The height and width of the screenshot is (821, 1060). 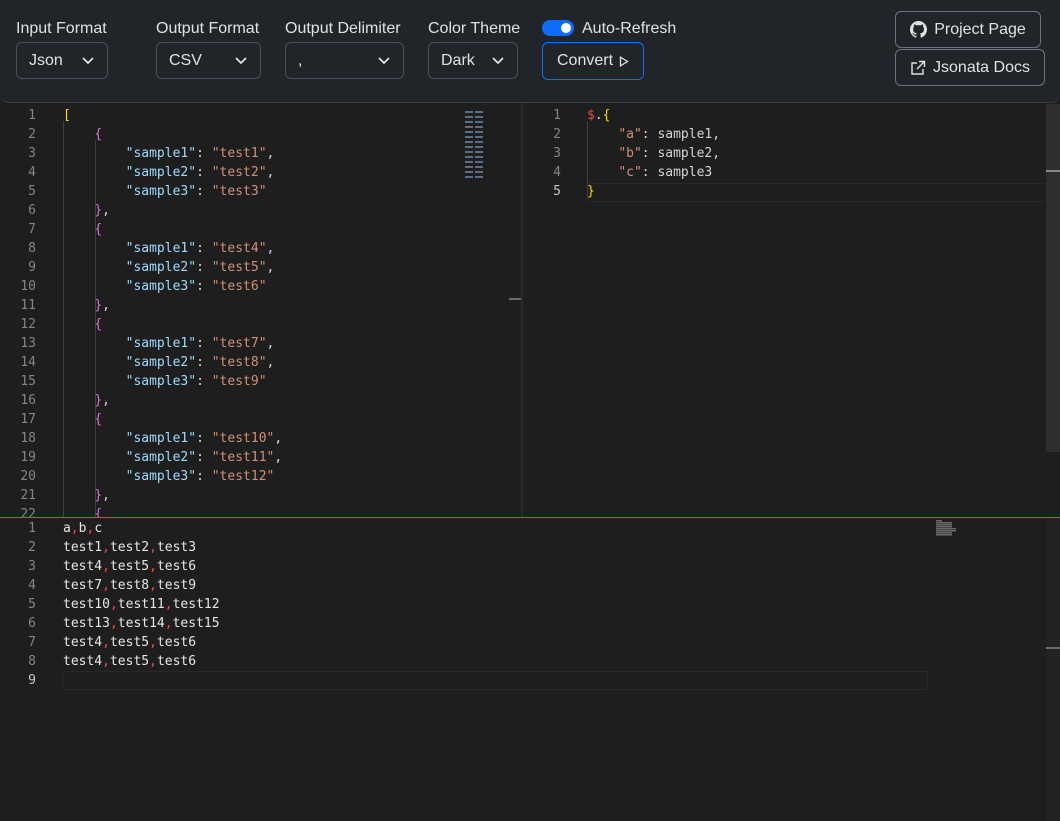 What do you see at coordinates (28, 512) in the screenshot?
I see `line-number: 22` at bounding box center [28, 512].